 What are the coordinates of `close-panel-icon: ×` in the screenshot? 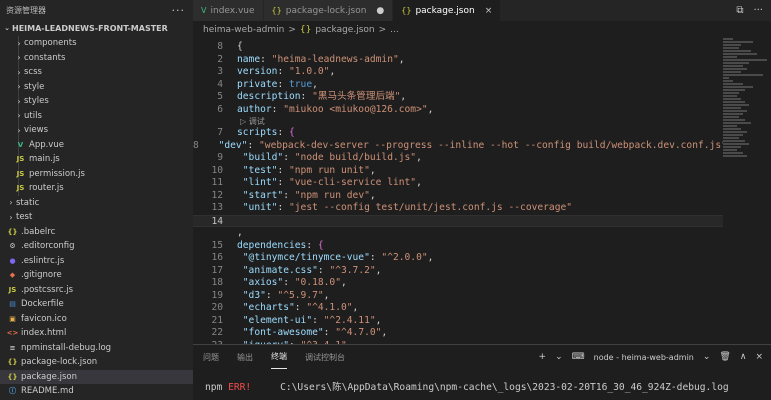 It's located at (759, 357).